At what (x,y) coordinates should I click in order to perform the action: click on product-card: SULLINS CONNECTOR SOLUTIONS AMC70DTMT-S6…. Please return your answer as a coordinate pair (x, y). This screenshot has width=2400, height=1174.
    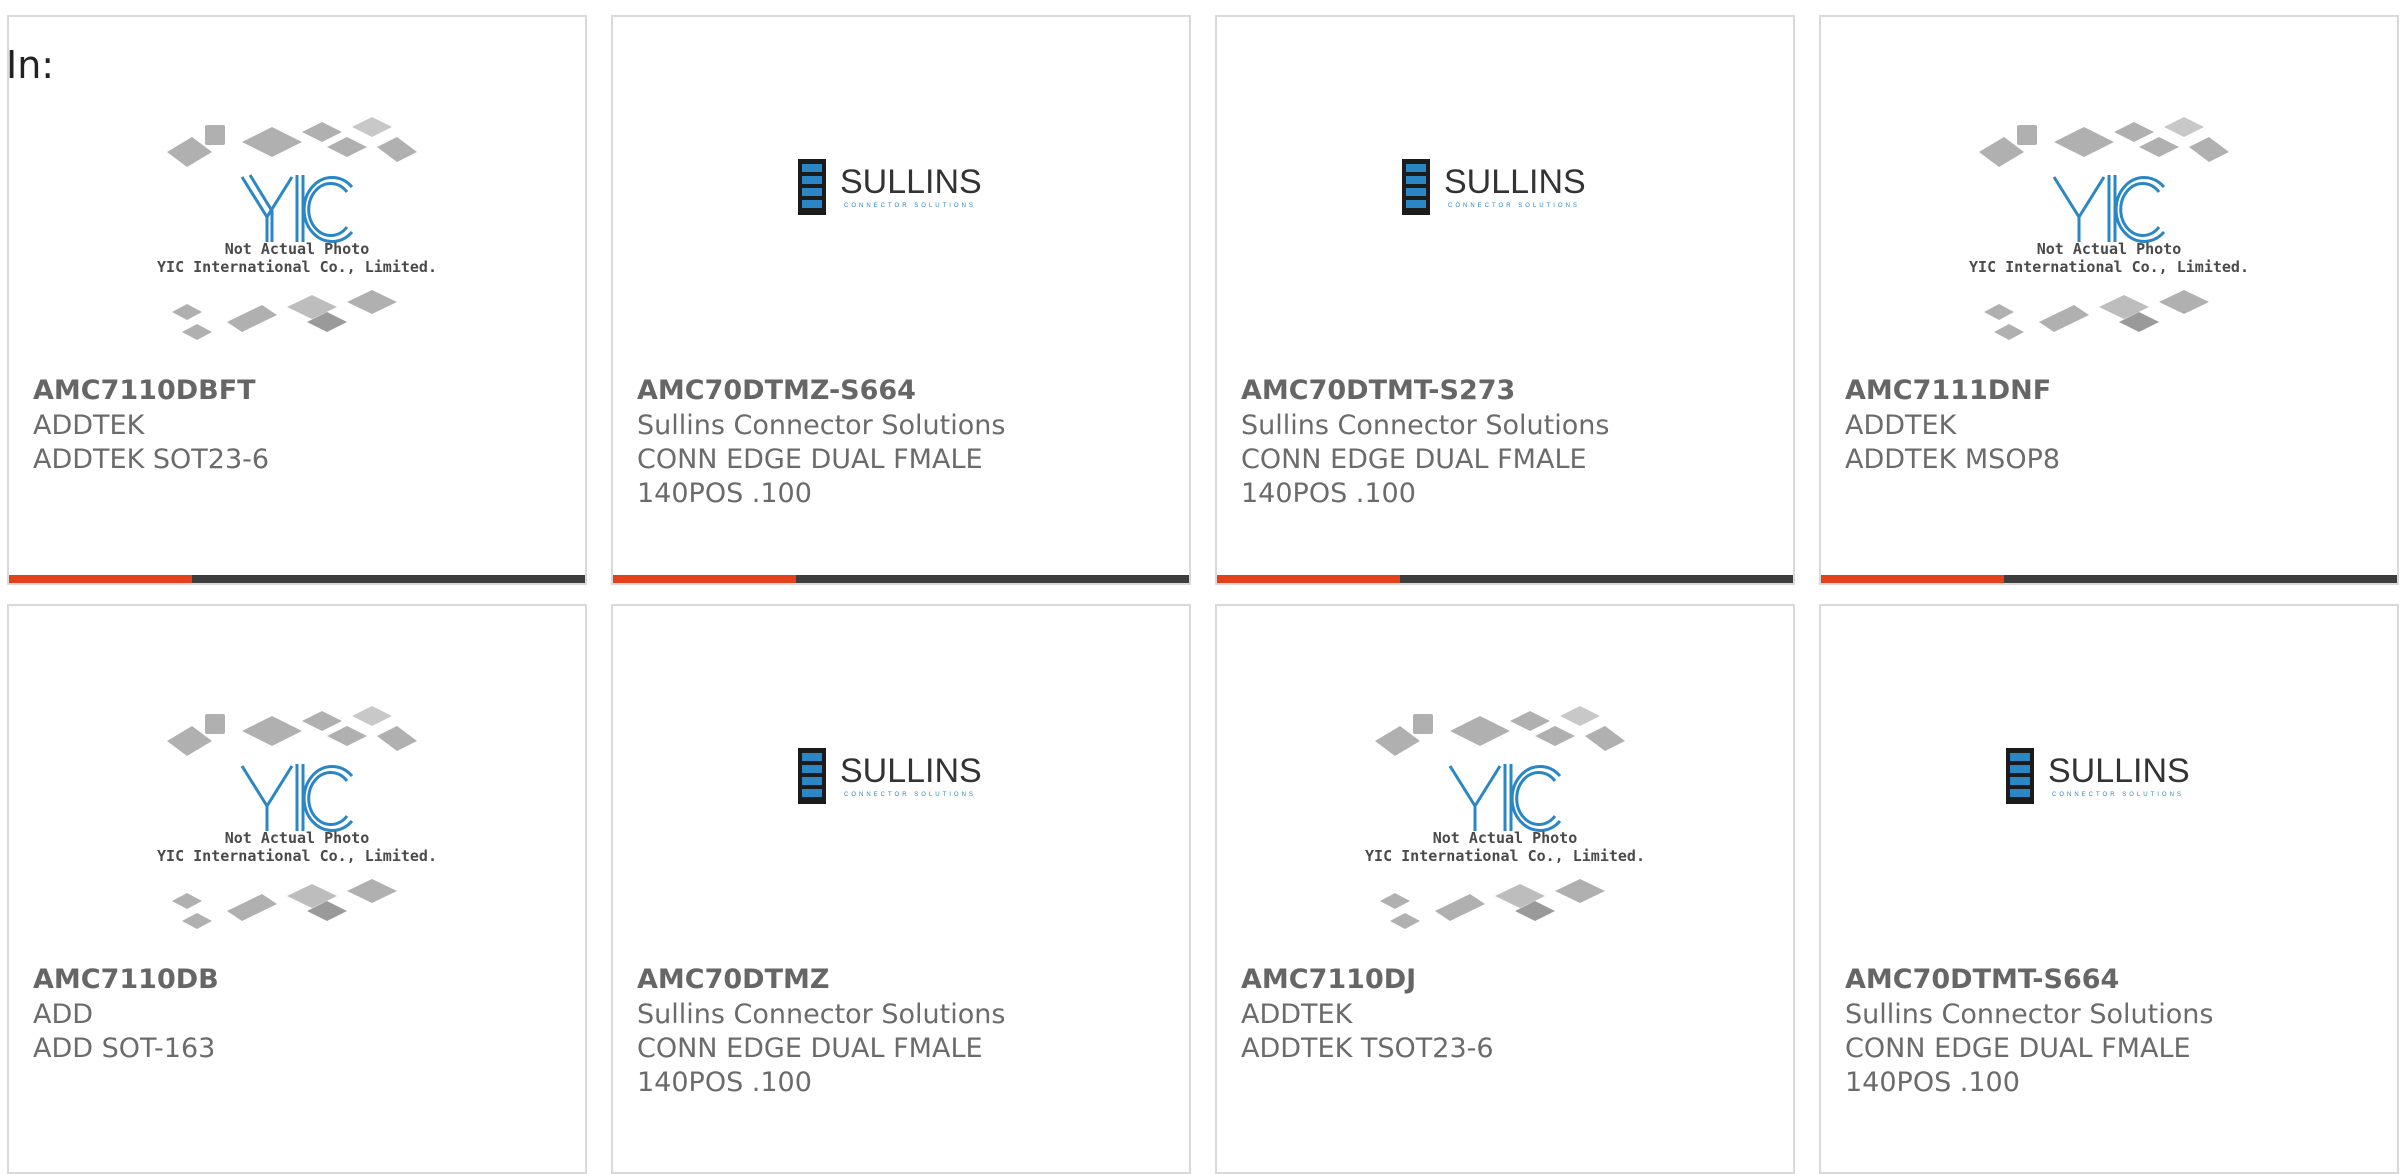
    Looking at the image, I should click on (2109, 889).